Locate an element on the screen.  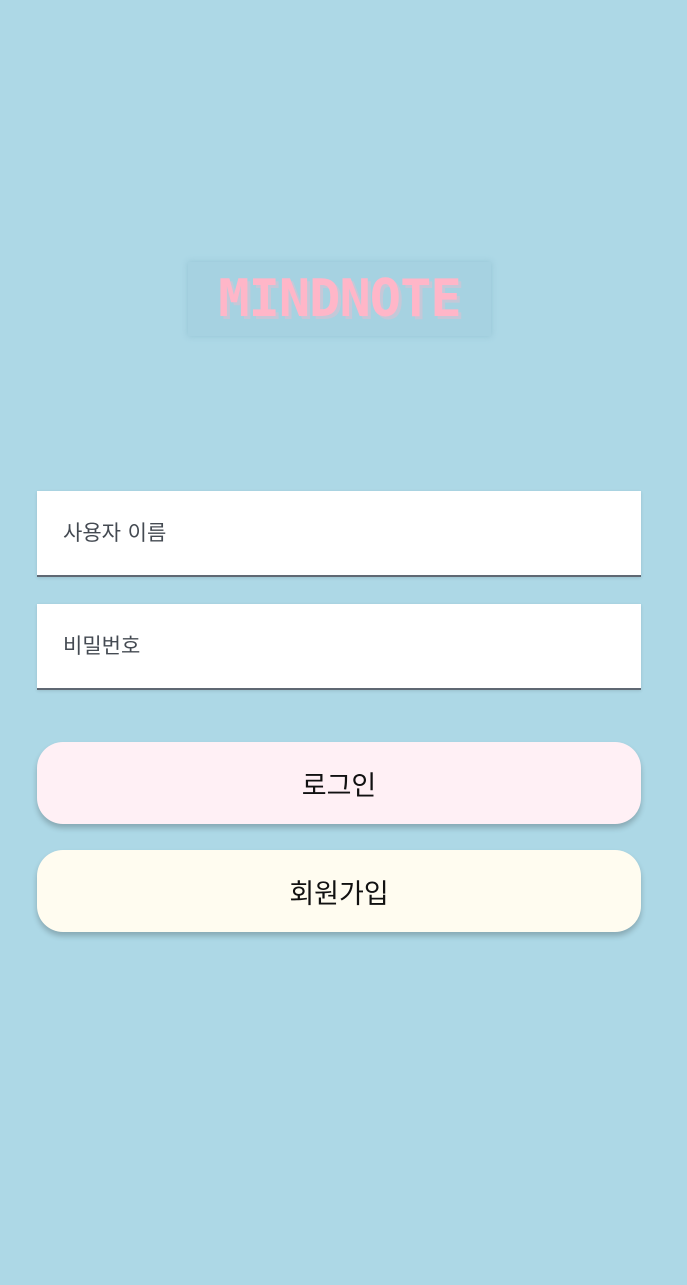
password-input is located at coordinates (339, 646).